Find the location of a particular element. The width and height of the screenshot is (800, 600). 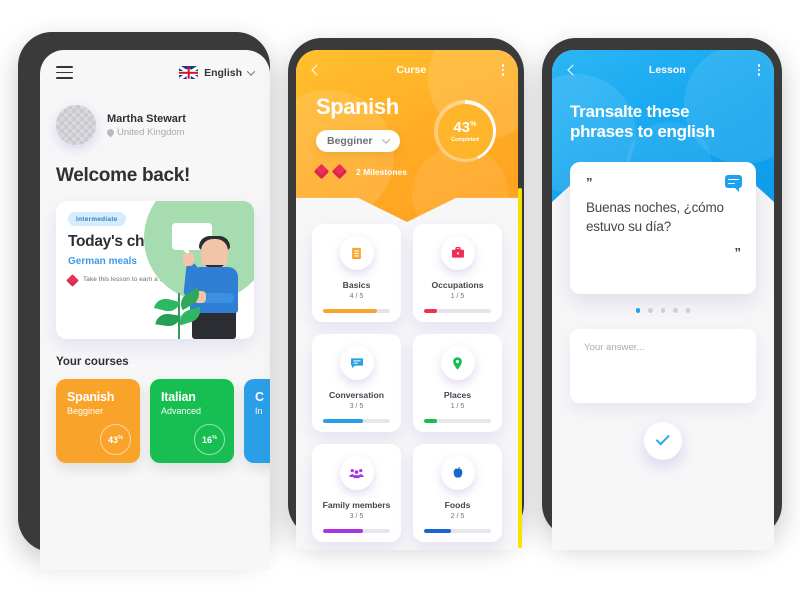

people-icon is located at coordinates (356, 473).